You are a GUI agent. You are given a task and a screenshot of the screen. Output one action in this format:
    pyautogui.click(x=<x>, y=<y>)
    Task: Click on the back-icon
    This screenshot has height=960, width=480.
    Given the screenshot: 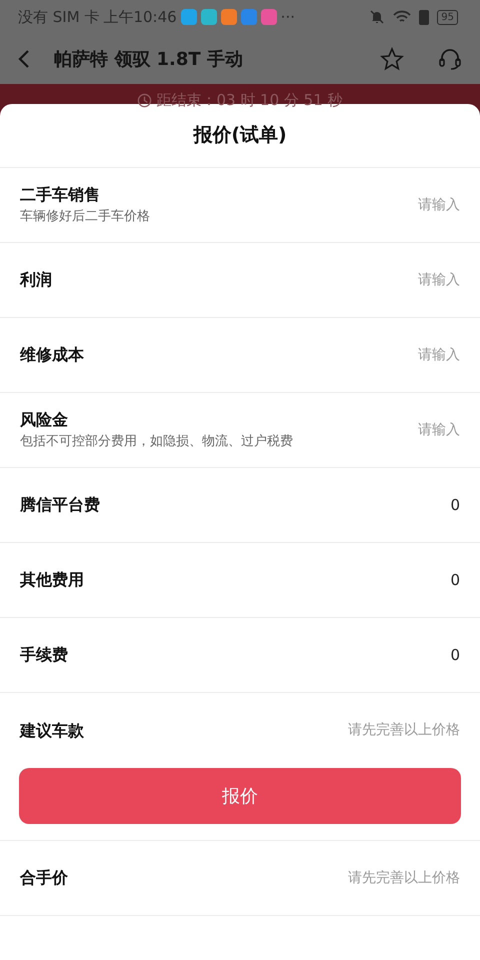 What is the action you would take?
    pyautogui.click(x=24, y=59)
    